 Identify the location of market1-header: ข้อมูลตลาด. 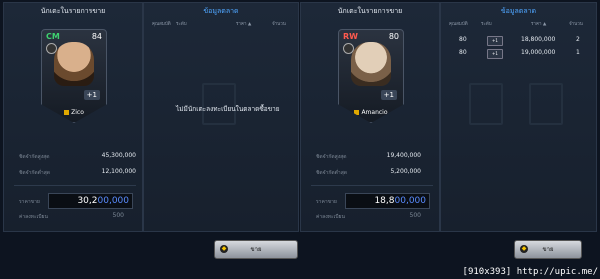
(221, 11).